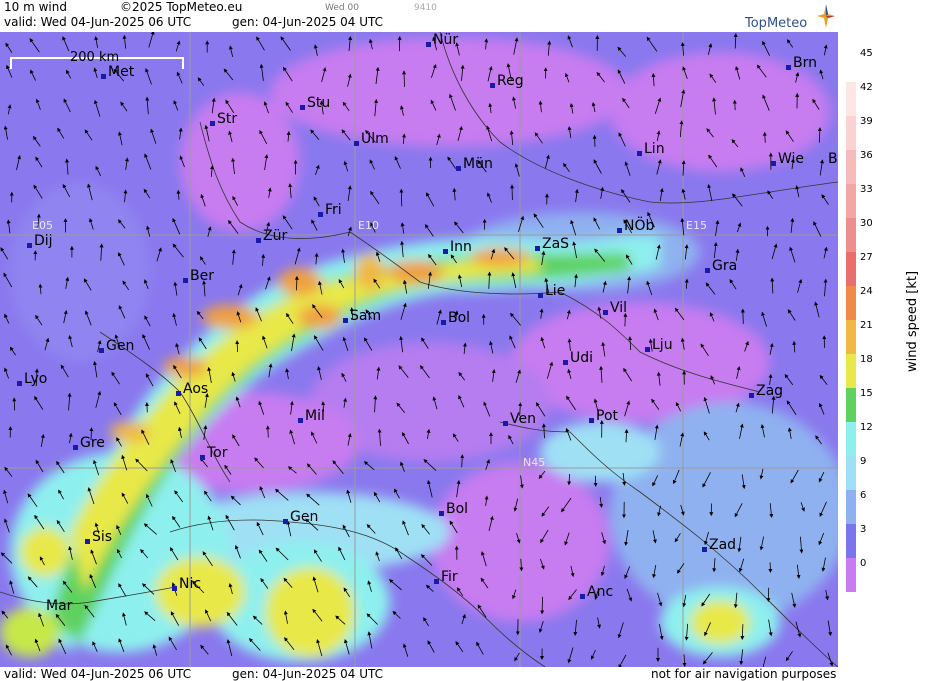 This screenshot has height=681, width=930. Describe the element at coordinates (635, 226) in the screenshot. I see `city-label: NÖb` at that location.